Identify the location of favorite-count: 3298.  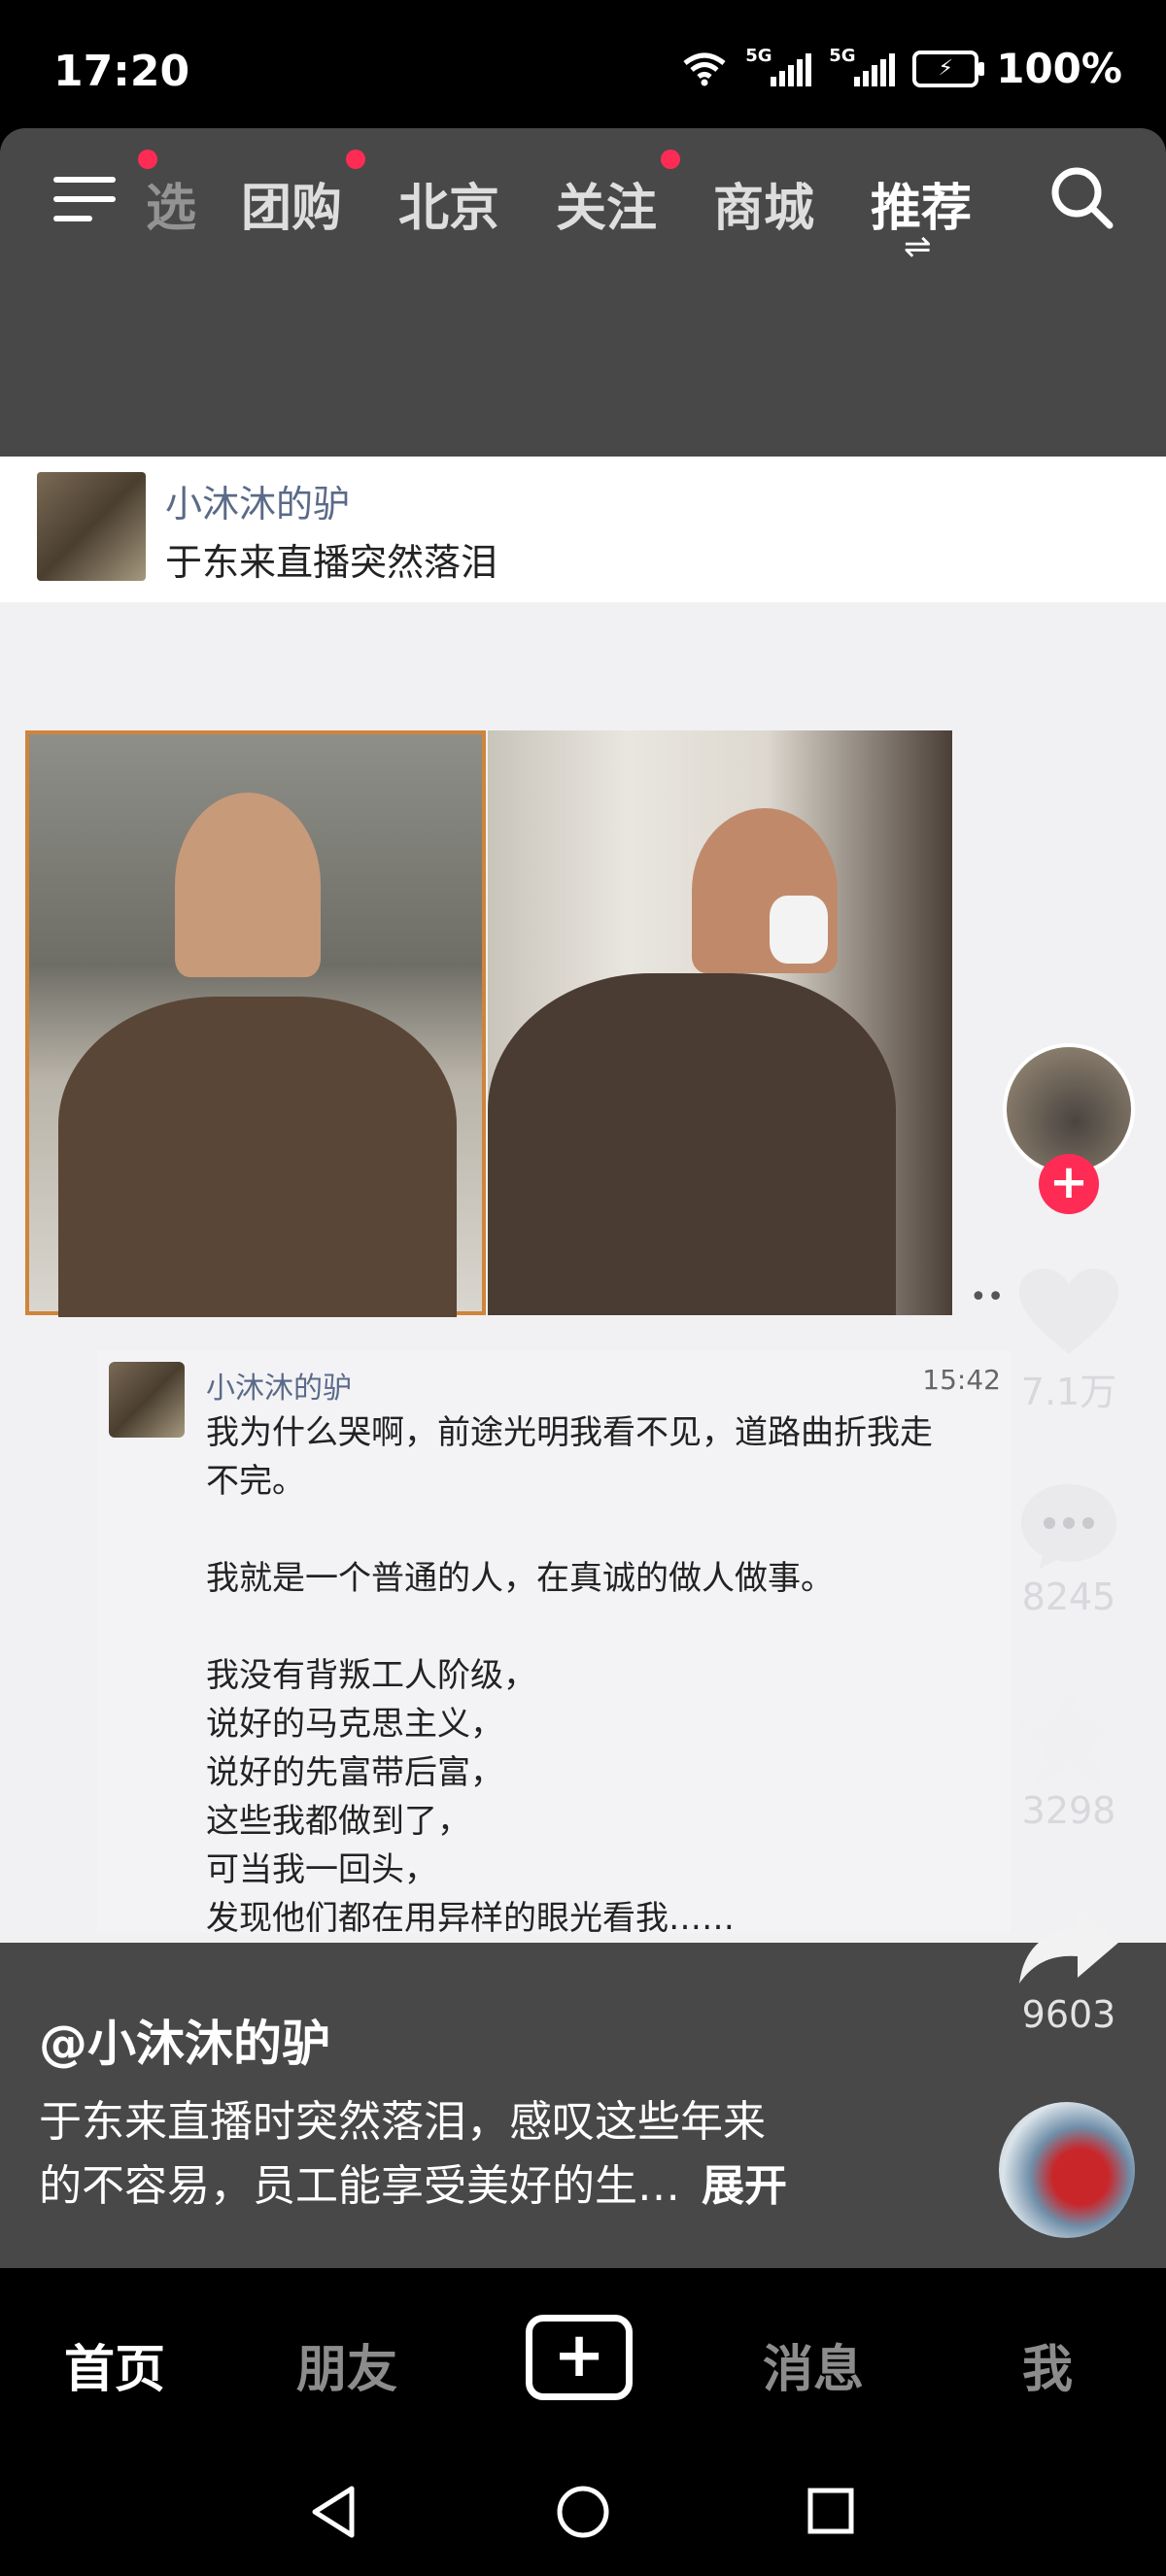
(1068, 1810).